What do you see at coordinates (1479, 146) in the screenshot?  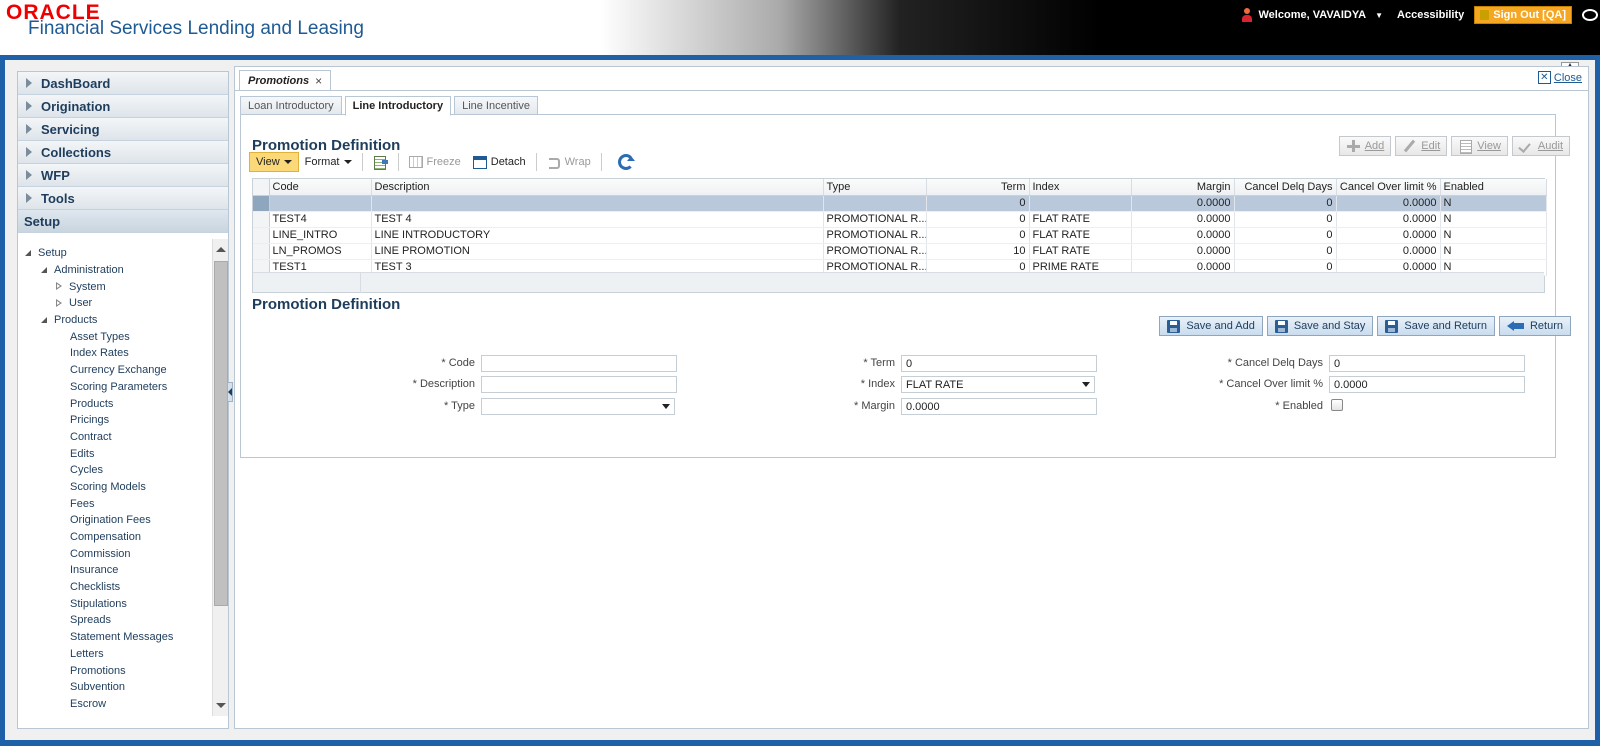 I see `view-button: View` at bounding box center [1479, 146].